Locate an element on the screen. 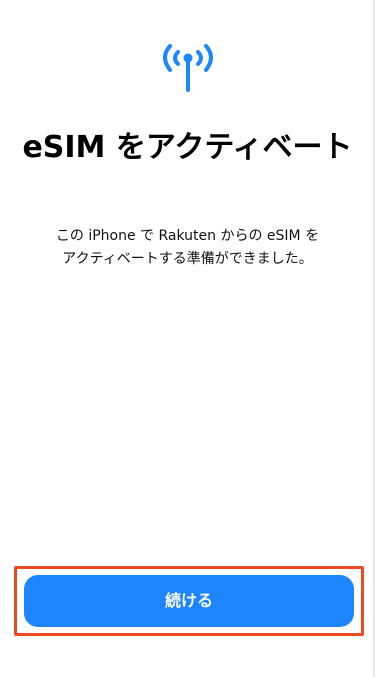 This screenshot has height=677, width=375. page-title-line-1: eSIM をアクティベート is located at coordinates (187, 147).